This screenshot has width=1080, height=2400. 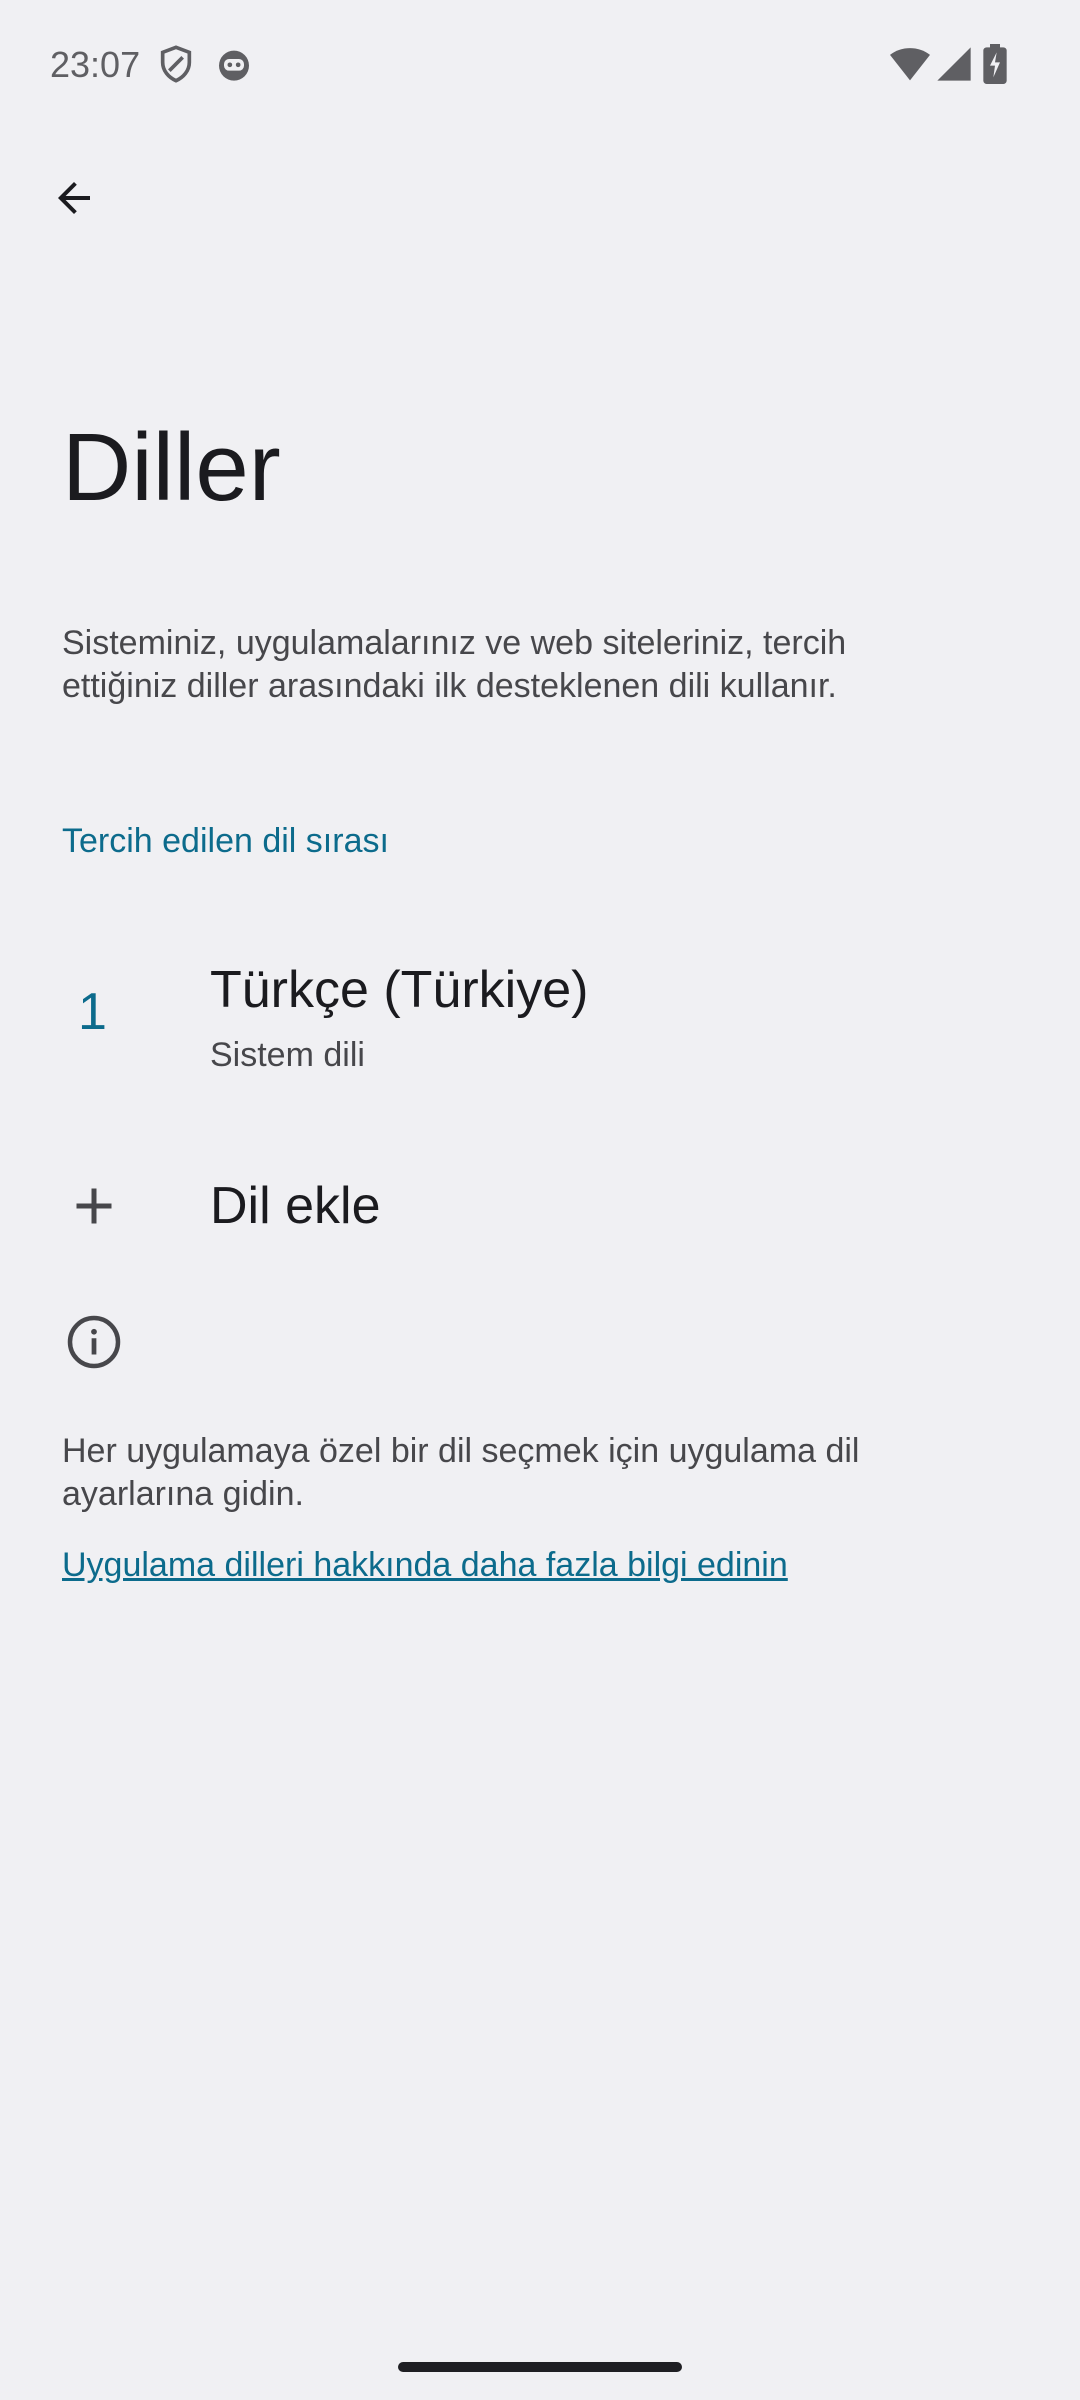 I want to click on language-item-turkish: 1 Türkçe (Türkiye) Sistem dili, so click(x=540, y=1015).